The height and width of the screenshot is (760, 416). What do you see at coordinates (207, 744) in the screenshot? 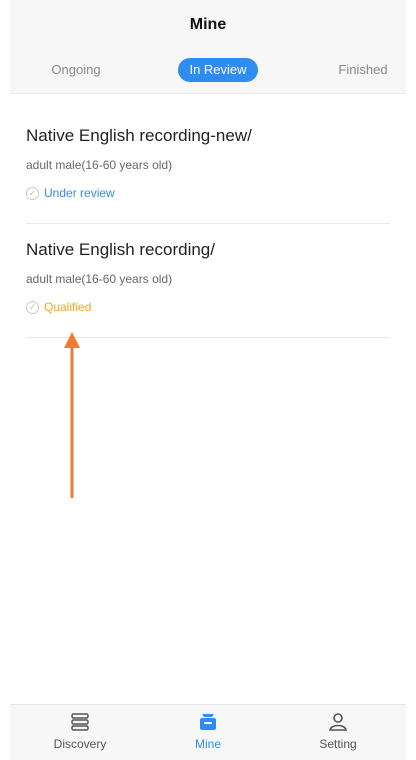
I see `nav-label: Mine` at bounding box center [207, 744].